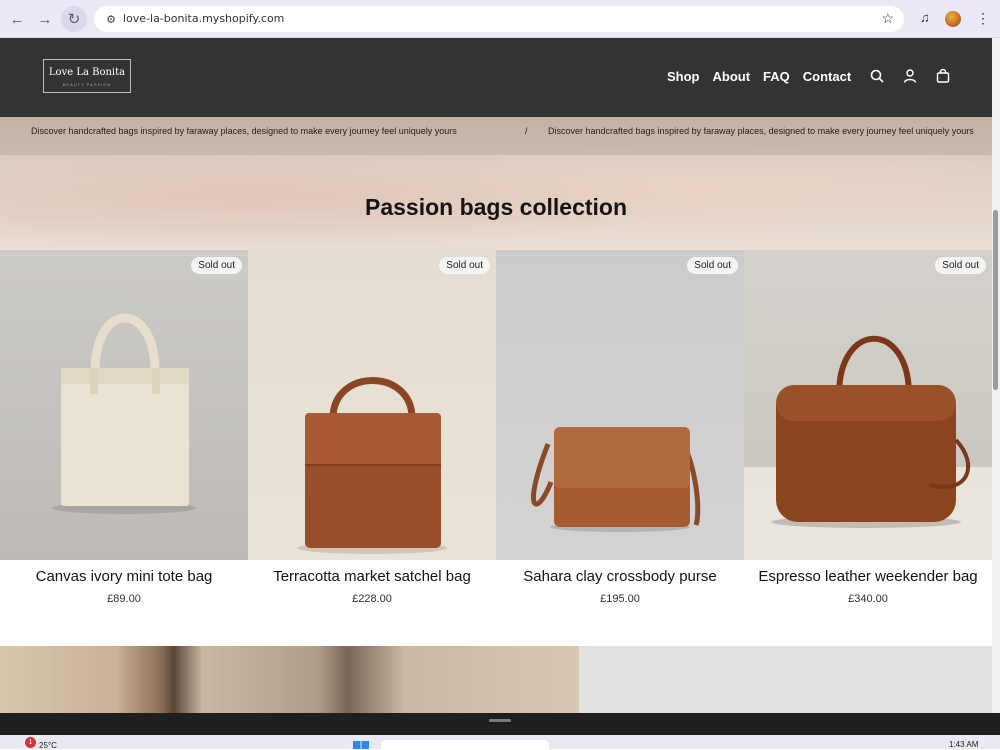  I want to click on scrollbar-thumb, so click(995, 300).